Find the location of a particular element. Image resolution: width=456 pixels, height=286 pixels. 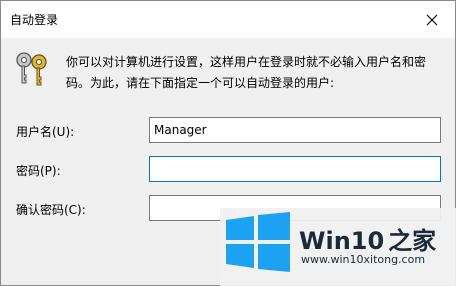

watermark-brand: Win10 之家 is located at coordinates (367, 238).